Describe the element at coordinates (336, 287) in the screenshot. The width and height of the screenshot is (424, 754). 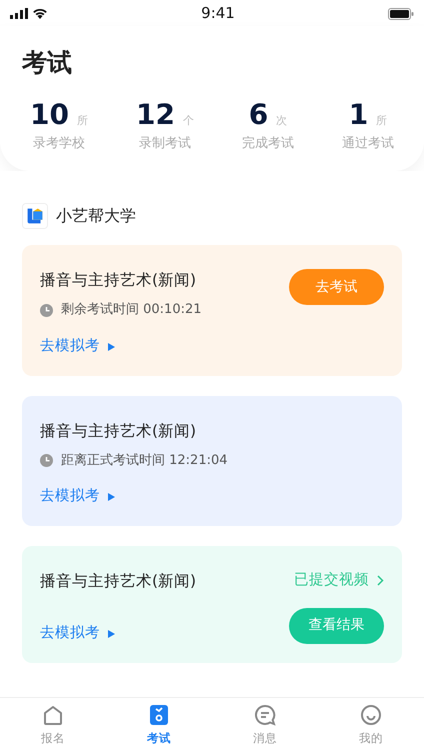
I see `start-exam-button: 去考试` at that location.